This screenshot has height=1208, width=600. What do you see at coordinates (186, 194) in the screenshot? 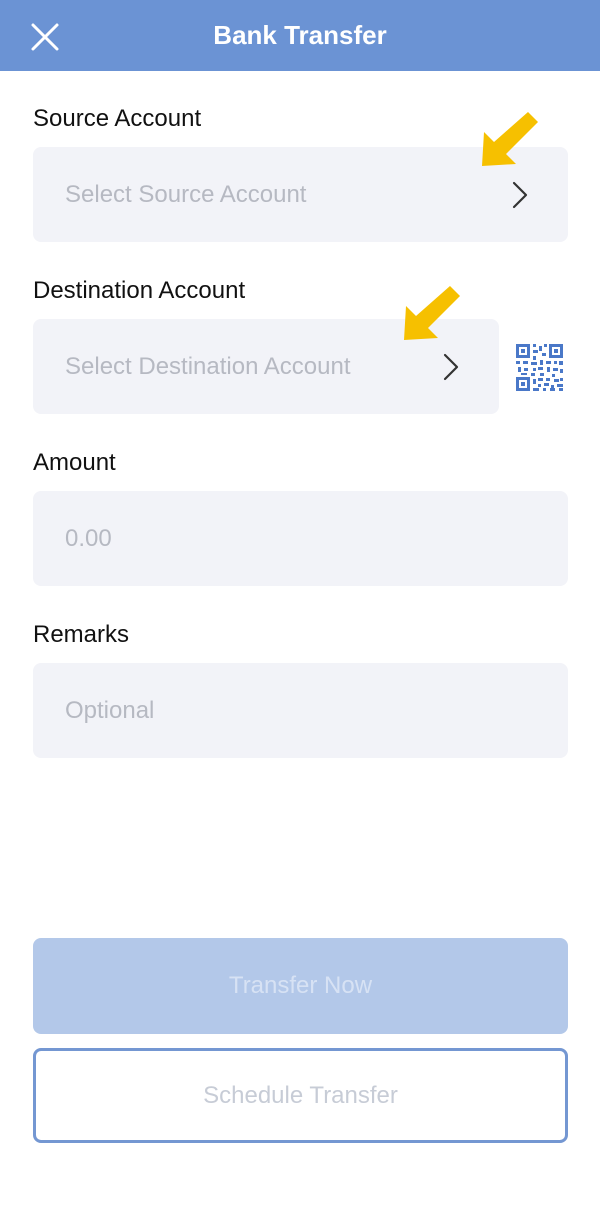
I see `source-account-placeholder: Select Source Account` at bounding box center [186, 194].